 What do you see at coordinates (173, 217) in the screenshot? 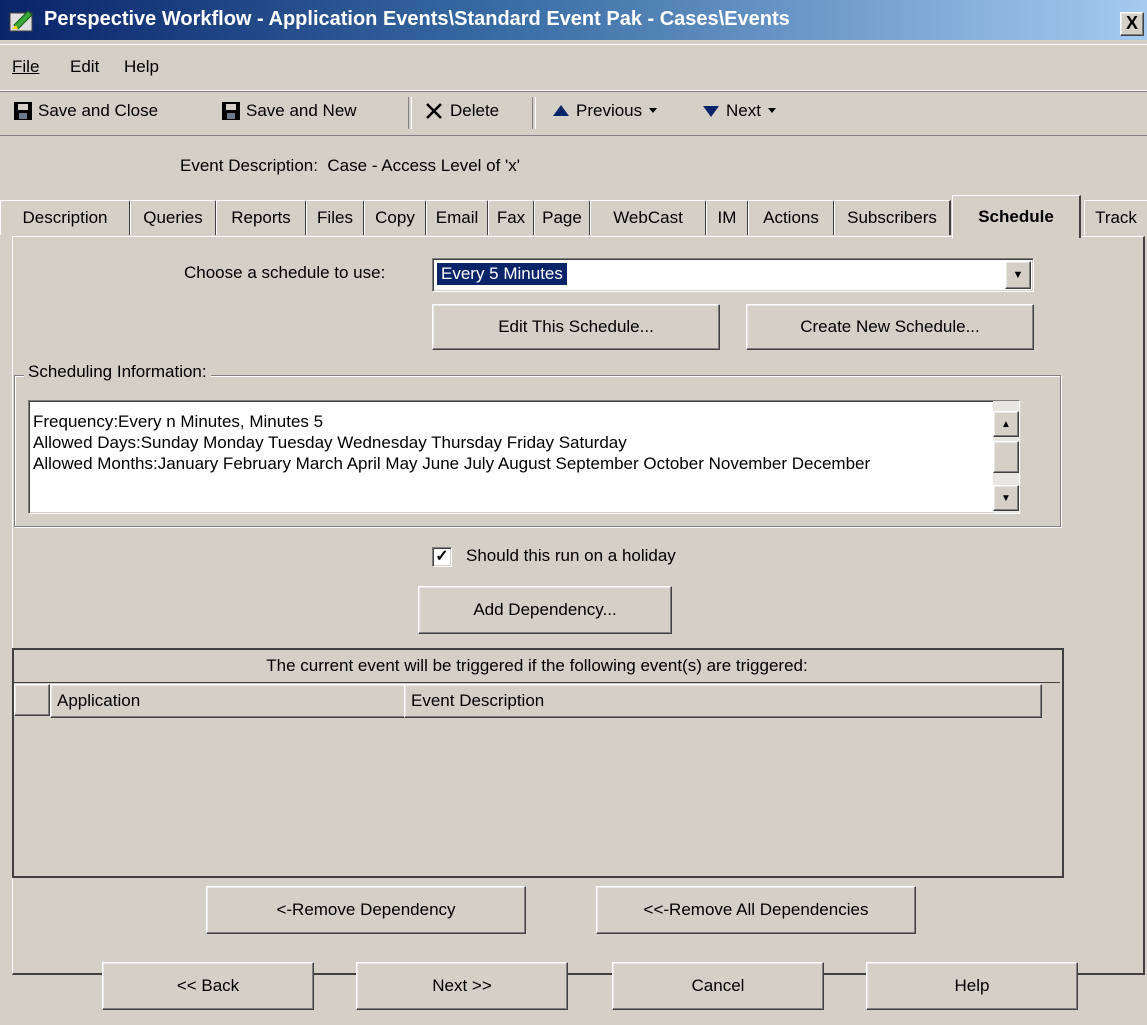
I see `tab-queries: Queries` at bounding box center [173, 217].